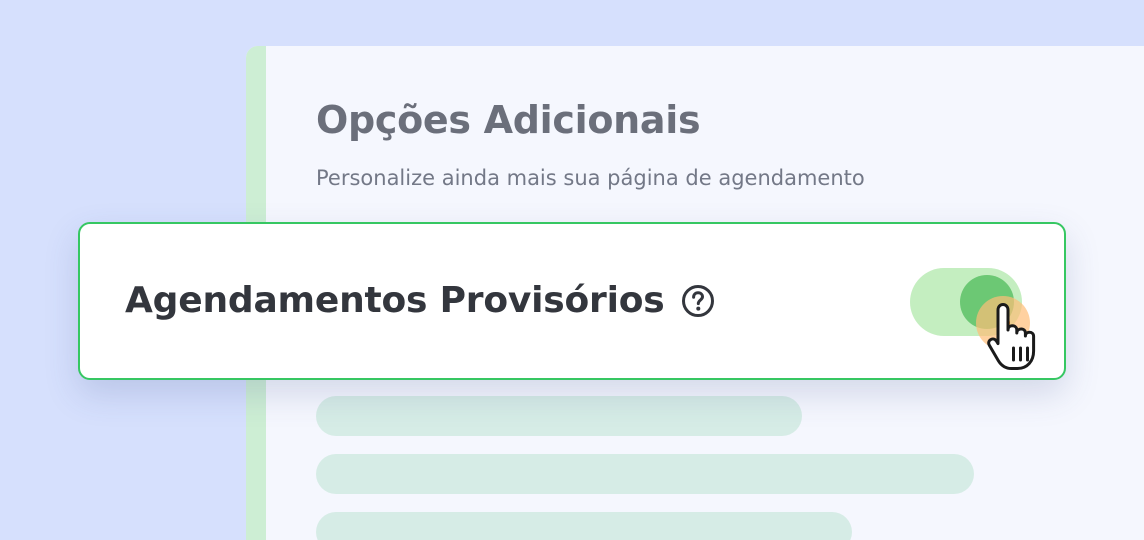 The image size is (1144, 540). Describe the element at coordinates (1011, 336) in the screenshot. I see `hand-pointer-icon` at that location.